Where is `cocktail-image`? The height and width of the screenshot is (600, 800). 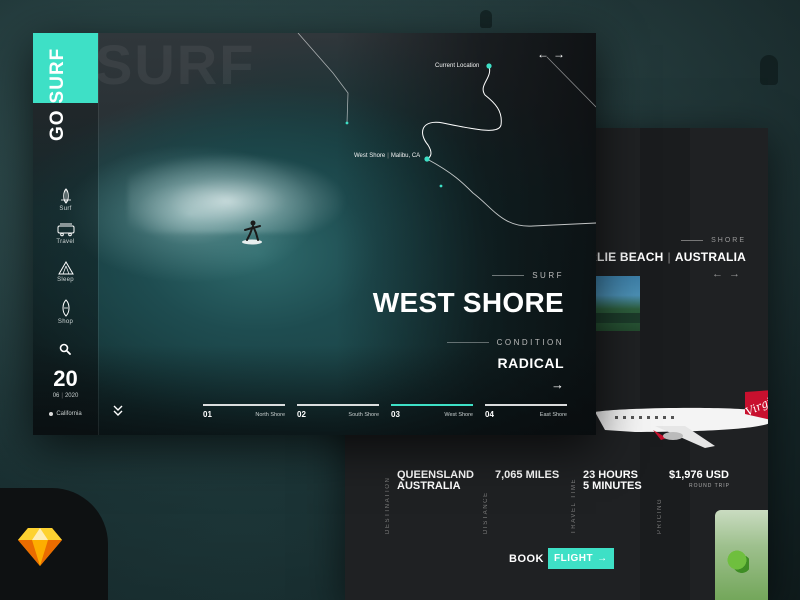 cocktail-image is located at coordinates (741, 555).